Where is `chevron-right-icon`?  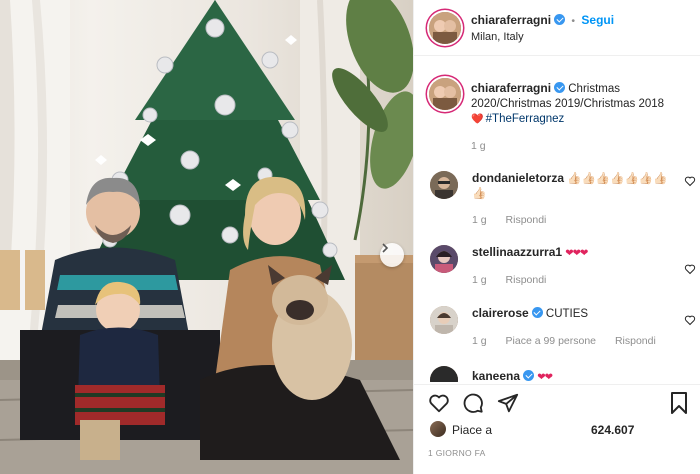 chevron-right-icon is located at coordinates (385, 248).